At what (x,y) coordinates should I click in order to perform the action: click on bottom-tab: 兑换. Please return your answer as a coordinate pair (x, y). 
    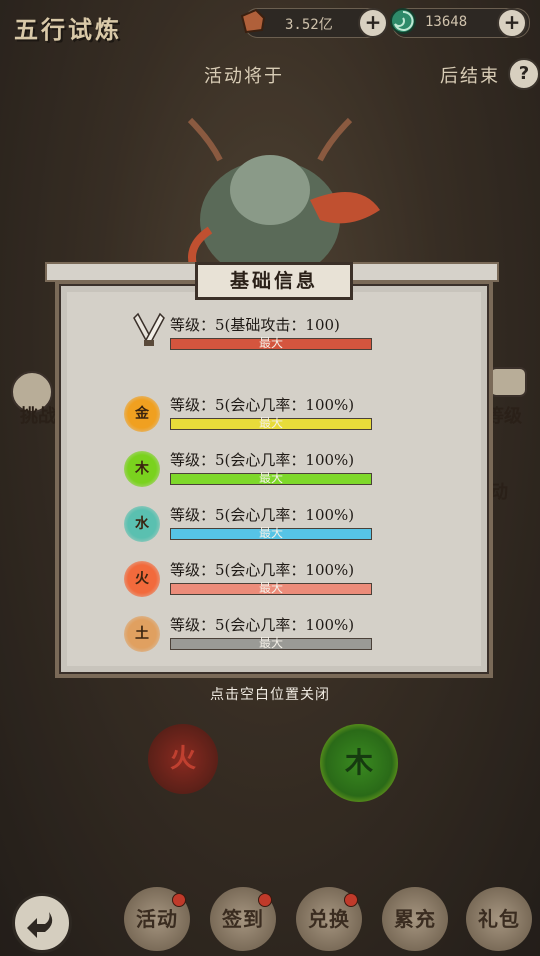
    Looking at the image, I should click on (329, 919).